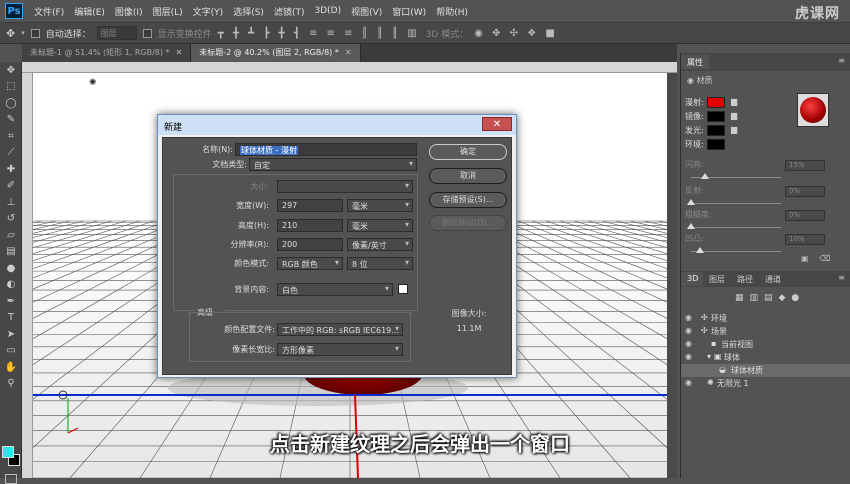 This screenshot has width=850, height=484. Describe the element at coordinates (147, 33) in the screenshot. I see `show-transform-checkbox` at that location.